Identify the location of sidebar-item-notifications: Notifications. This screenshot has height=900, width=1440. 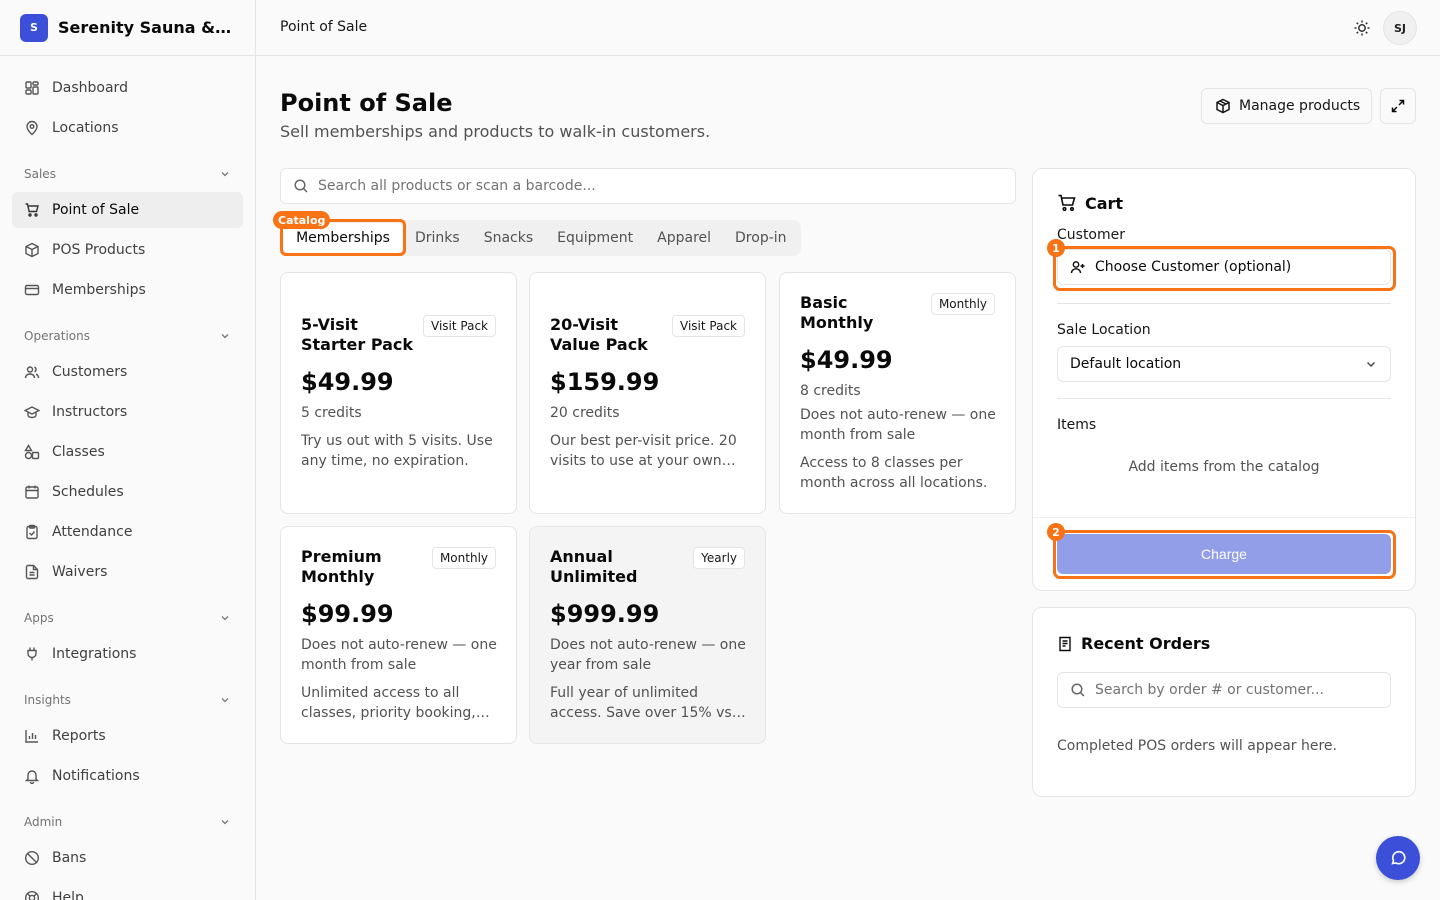
(127, 776).